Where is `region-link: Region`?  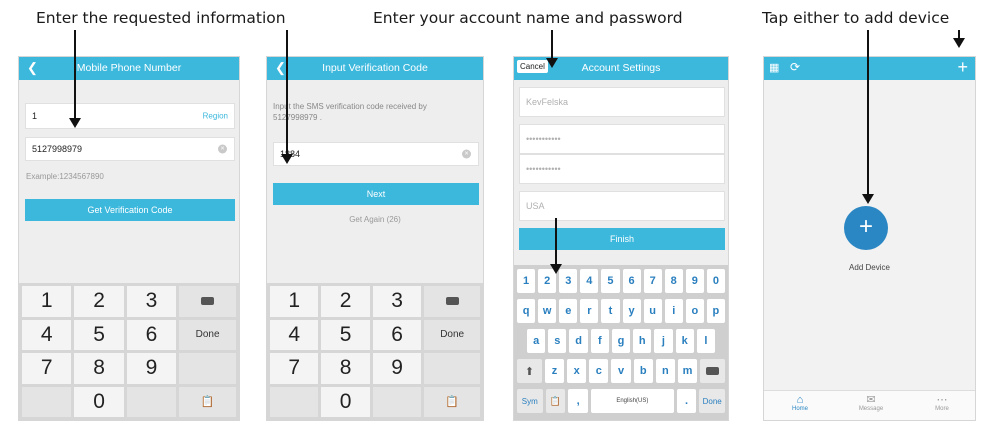 region-link: Region is located at coordinates (215, 116).